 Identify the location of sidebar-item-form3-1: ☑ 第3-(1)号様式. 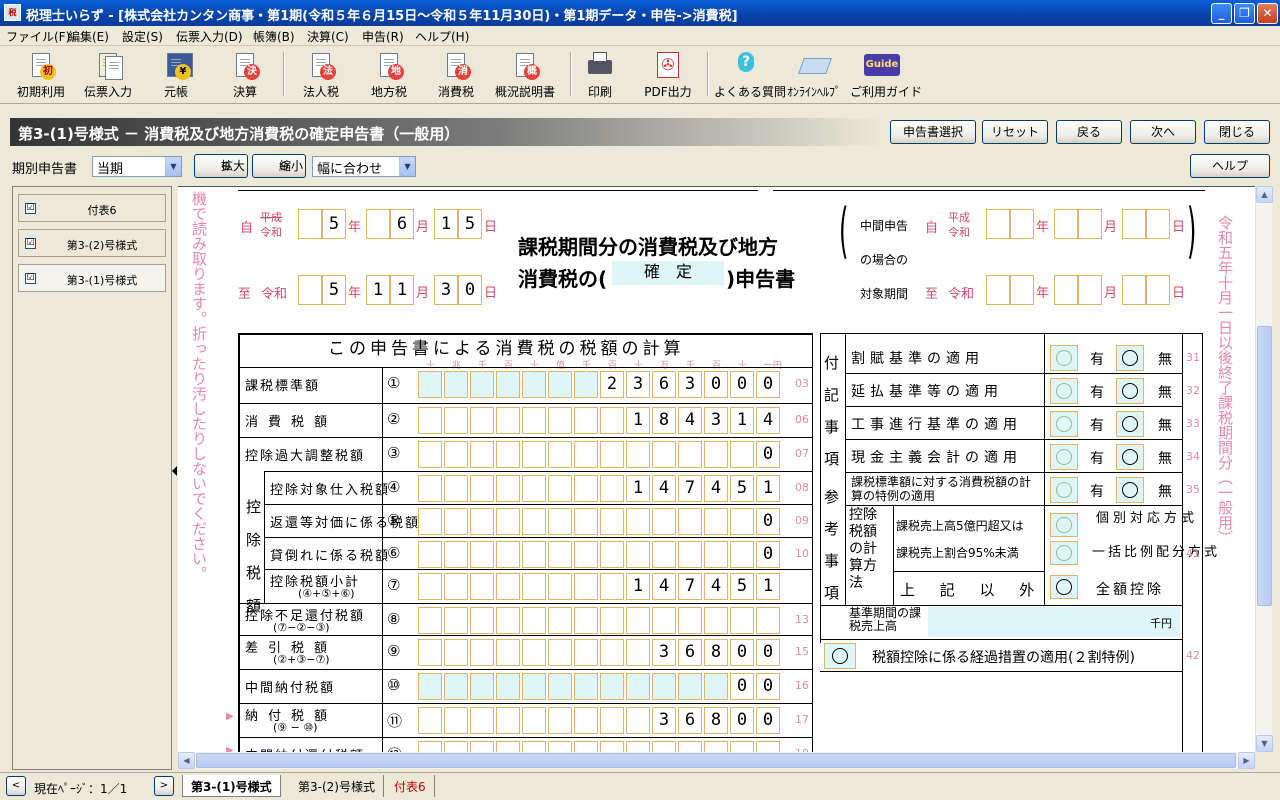
(92, 278).